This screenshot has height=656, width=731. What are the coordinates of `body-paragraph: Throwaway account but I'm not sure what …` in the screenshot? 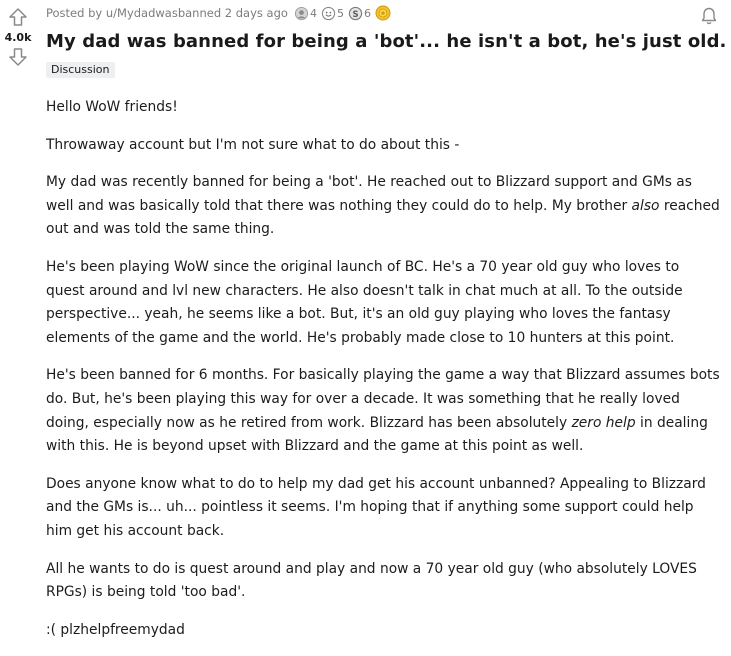 It's located at (253, 144).